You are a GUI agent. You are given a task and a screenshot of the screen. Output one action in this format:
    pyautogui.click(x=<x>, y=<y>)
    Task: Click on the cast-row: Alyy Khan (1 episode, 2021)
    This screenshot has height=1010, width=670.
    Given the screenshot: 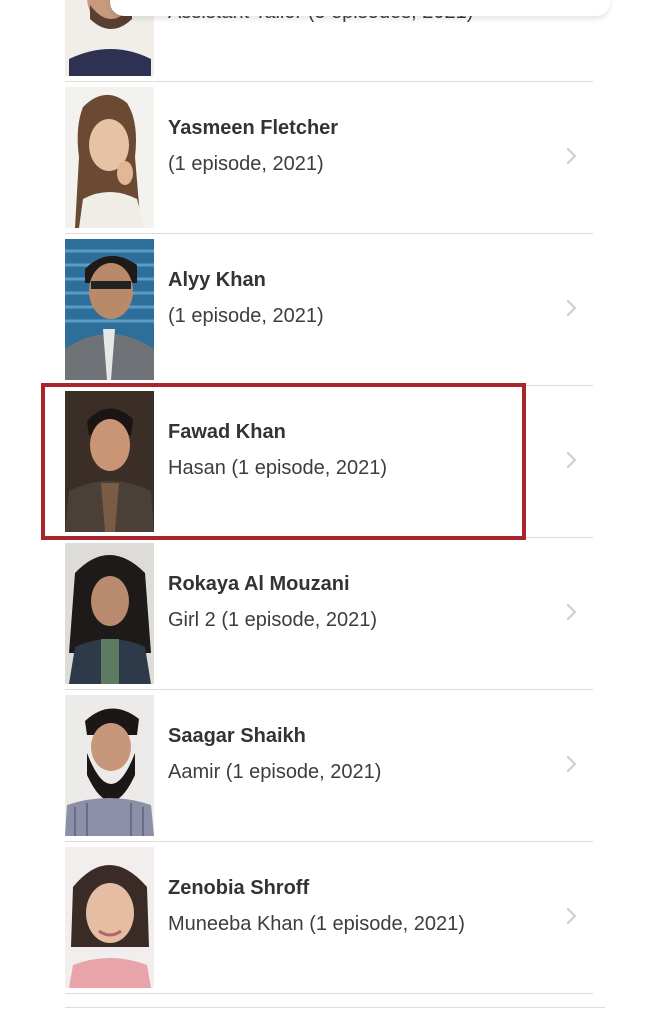 What is the action you would take?
    pyautogui.click(x=329, y=310)
    